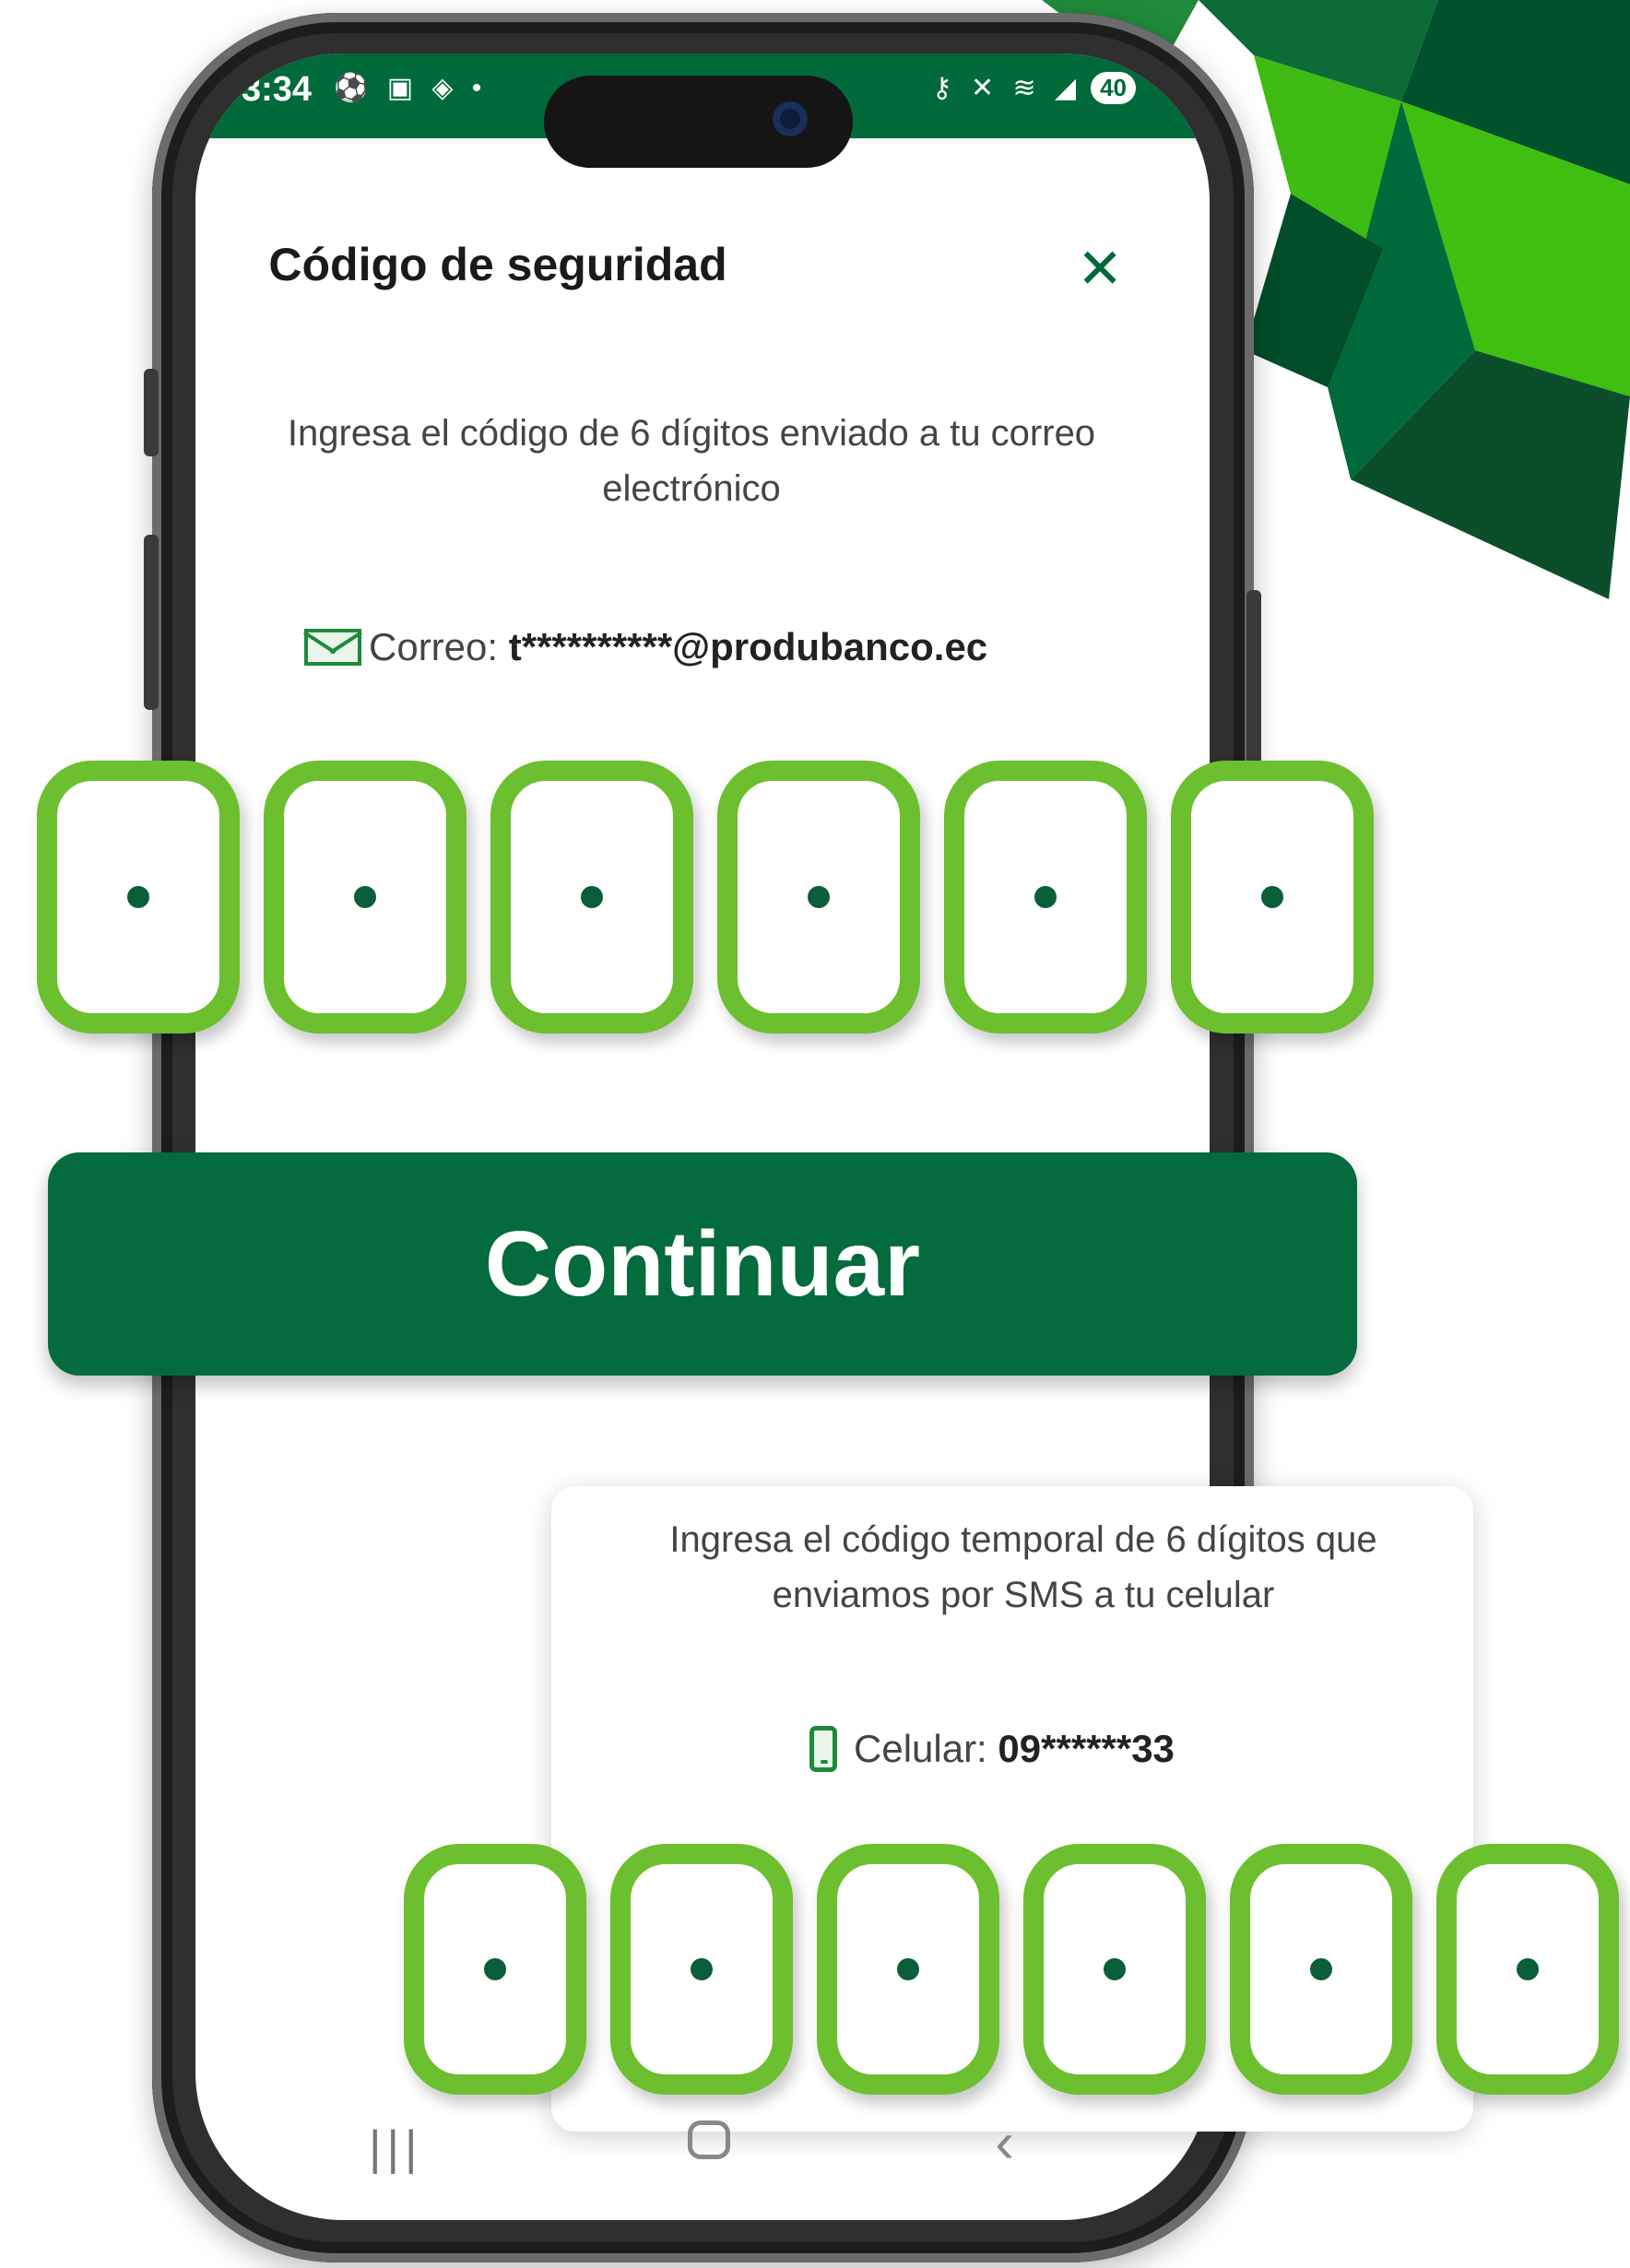 This screenshot has height=2268, width=1630. What do you see at coordinates (1113, 88) in the screenshot?
I see `battery-indicator: 40` at bounding box center [1113, 88].